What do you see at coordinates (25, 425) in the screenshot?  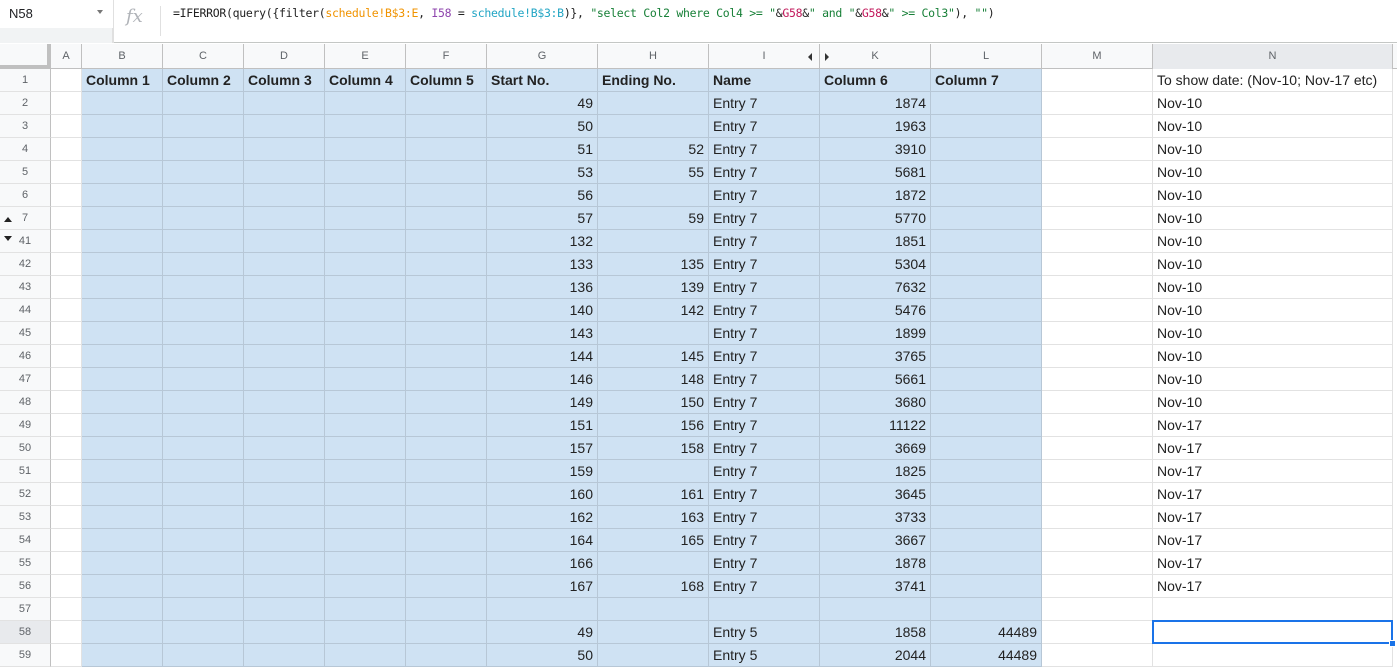 I see `row-header: 49` at bounding box center [25, 425].